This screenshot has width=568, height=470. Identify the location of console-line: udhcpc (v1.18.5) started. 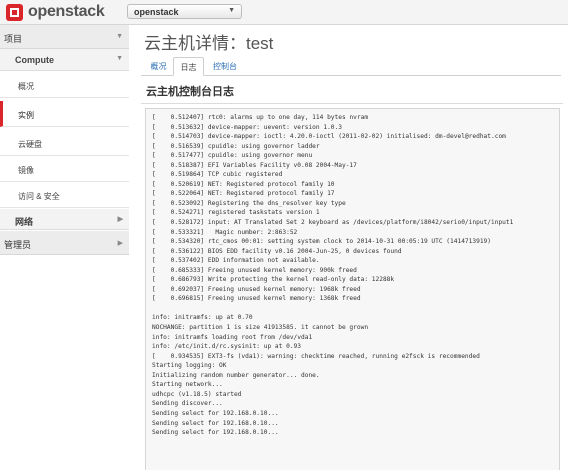
(197, 394).